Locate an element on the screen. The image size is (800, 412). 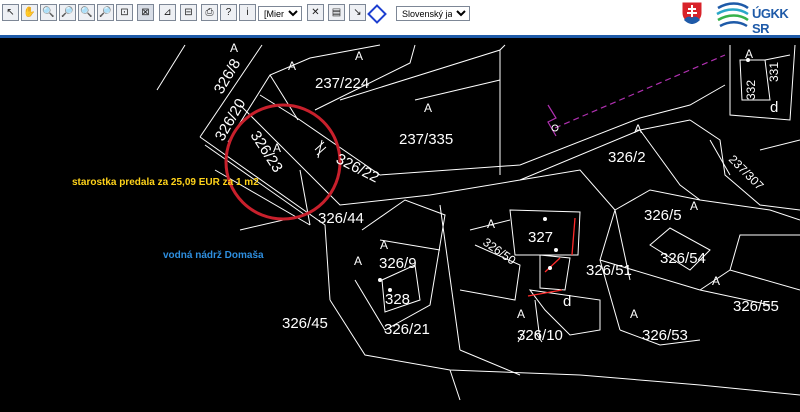
print-icon: ⎙ is located at coordinates (209, 12).